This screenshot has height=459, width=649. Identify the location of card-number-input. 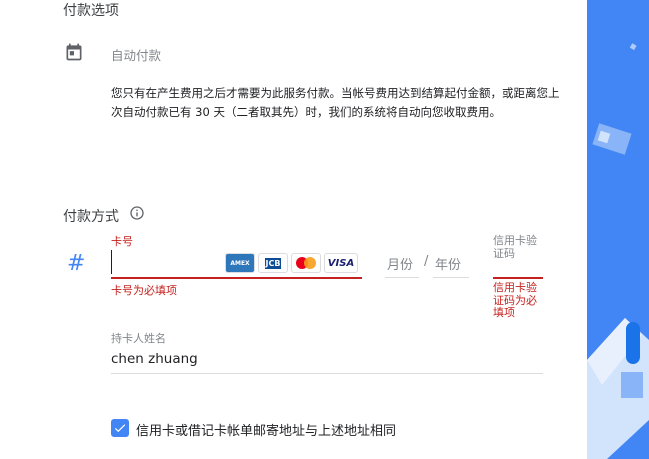
(168, 262).